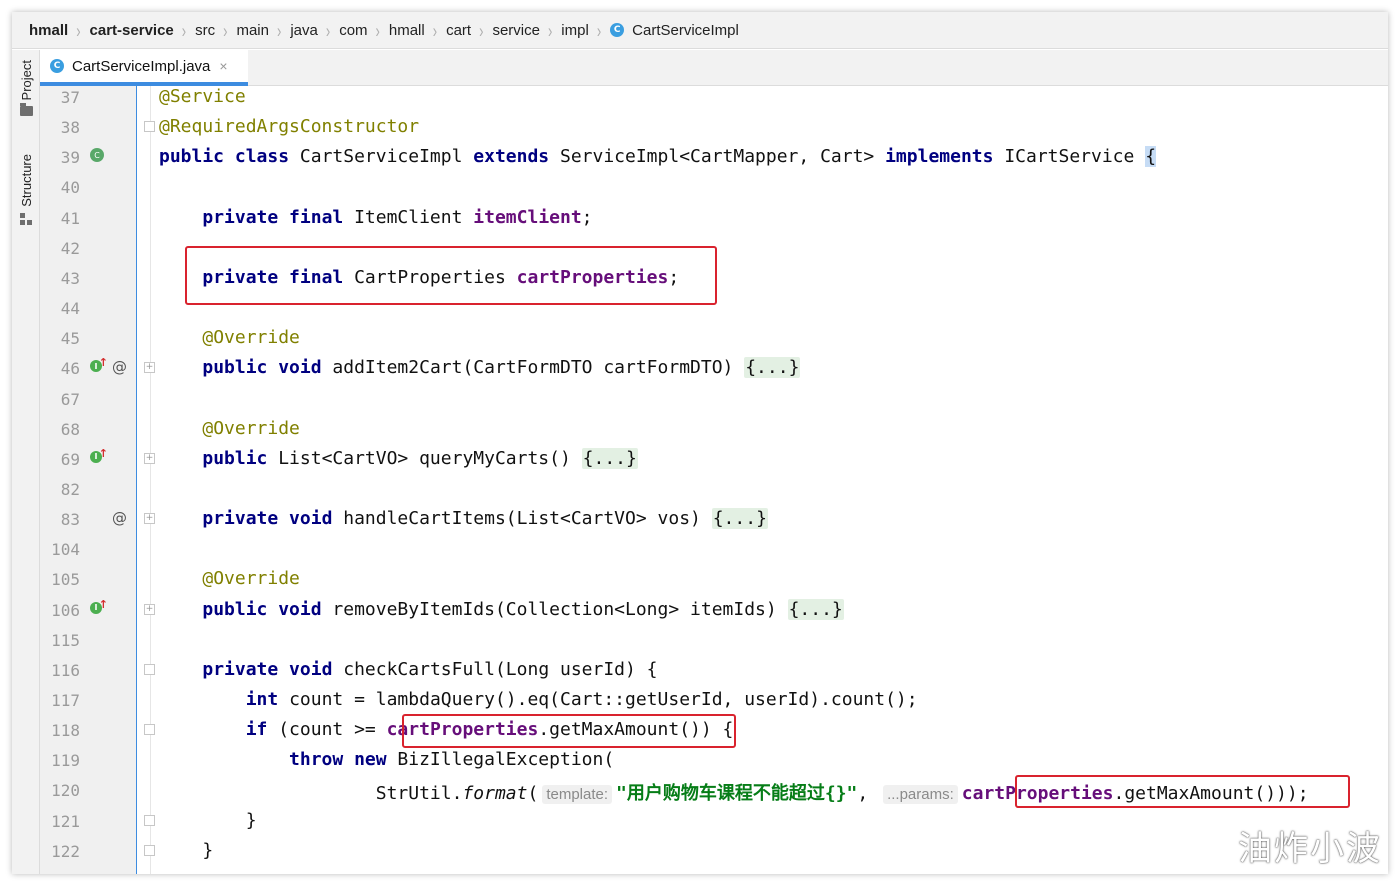 The width and height of the screenshot is (1400, 888). What do you see at coordinates (343, 760) in the screenshot?
I see `code-token: throw new` at bounding box center [343, 760].